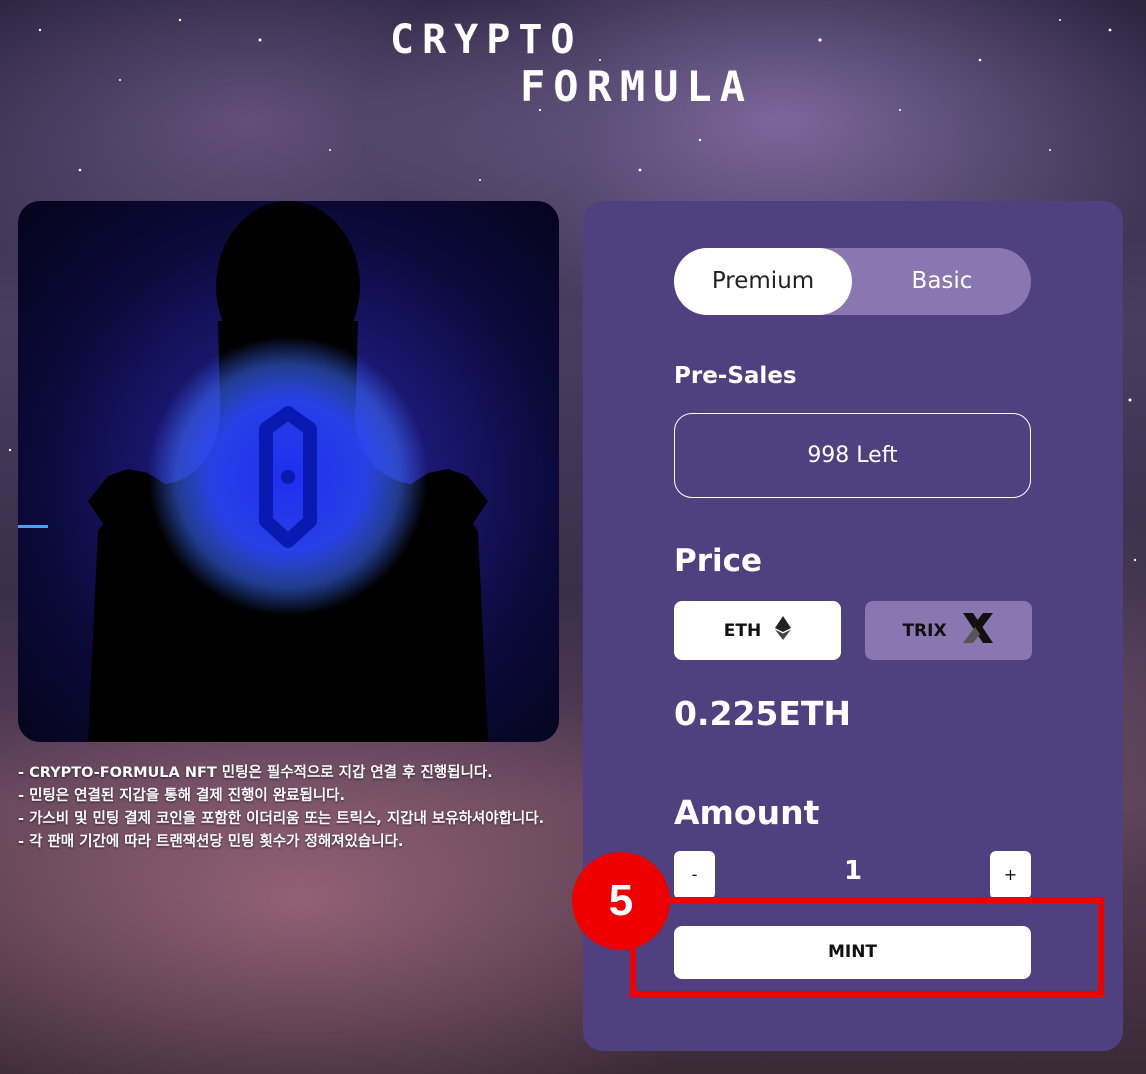  I want to click on decrement-button: -, so click(694, 875).